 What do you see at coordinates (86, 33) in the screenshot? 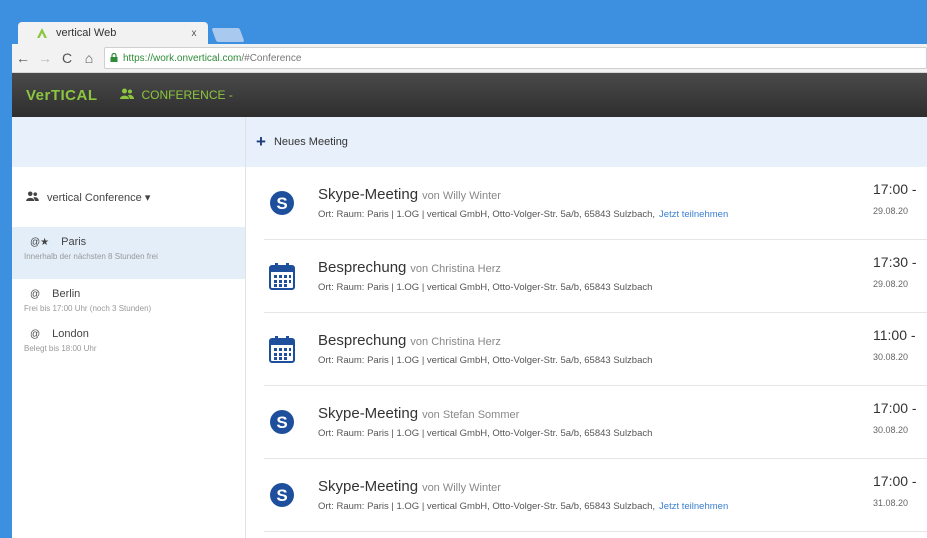
I see `tab-title: vertical Web` at bounding box center [86, 33].